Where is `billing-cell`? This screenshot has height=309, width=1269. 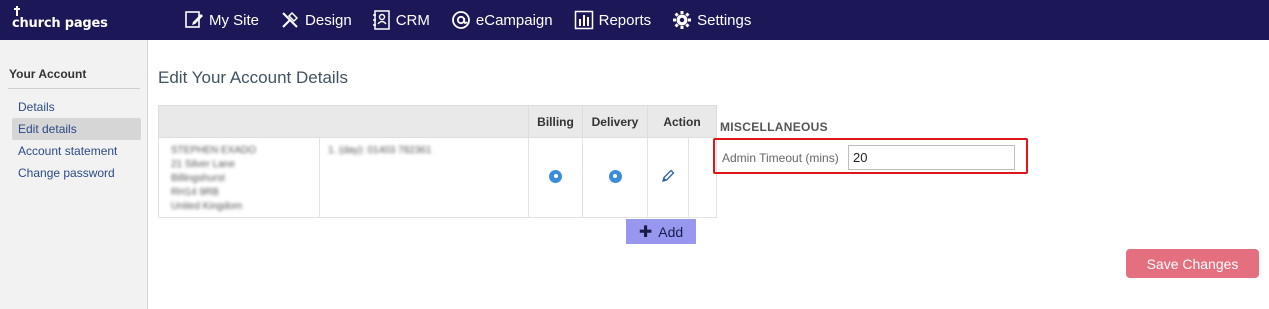 billing-cell is located at coordinates (555, 177).